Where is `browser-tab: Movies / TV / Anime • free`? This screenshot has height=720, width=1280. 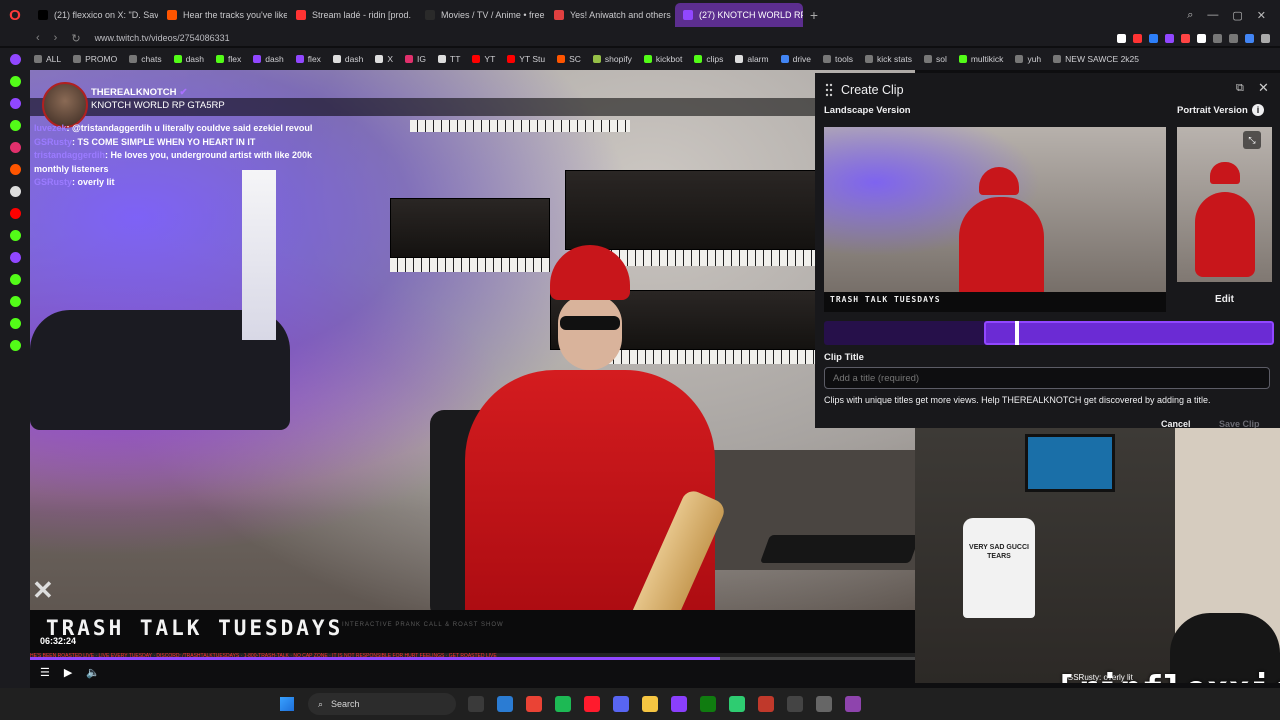 browser-tab: Movies / TV / Anime • free is located at coordinates (481, 15).